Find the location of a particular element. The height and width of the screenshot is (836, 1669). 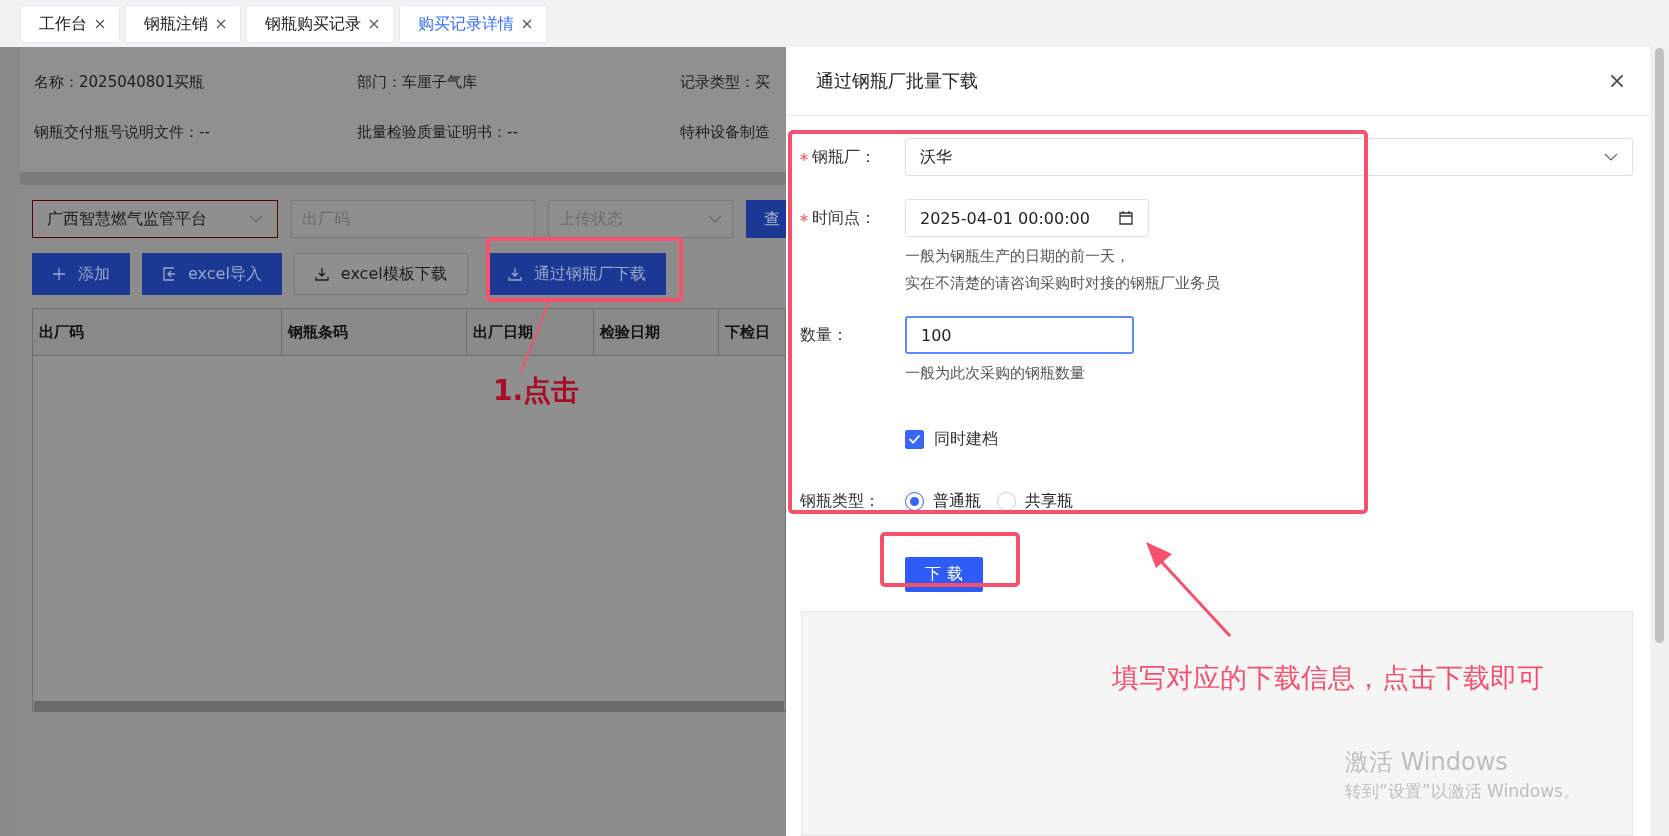

info-text: 名称：2025040801买瓶 is located at coordinates (120, 82).